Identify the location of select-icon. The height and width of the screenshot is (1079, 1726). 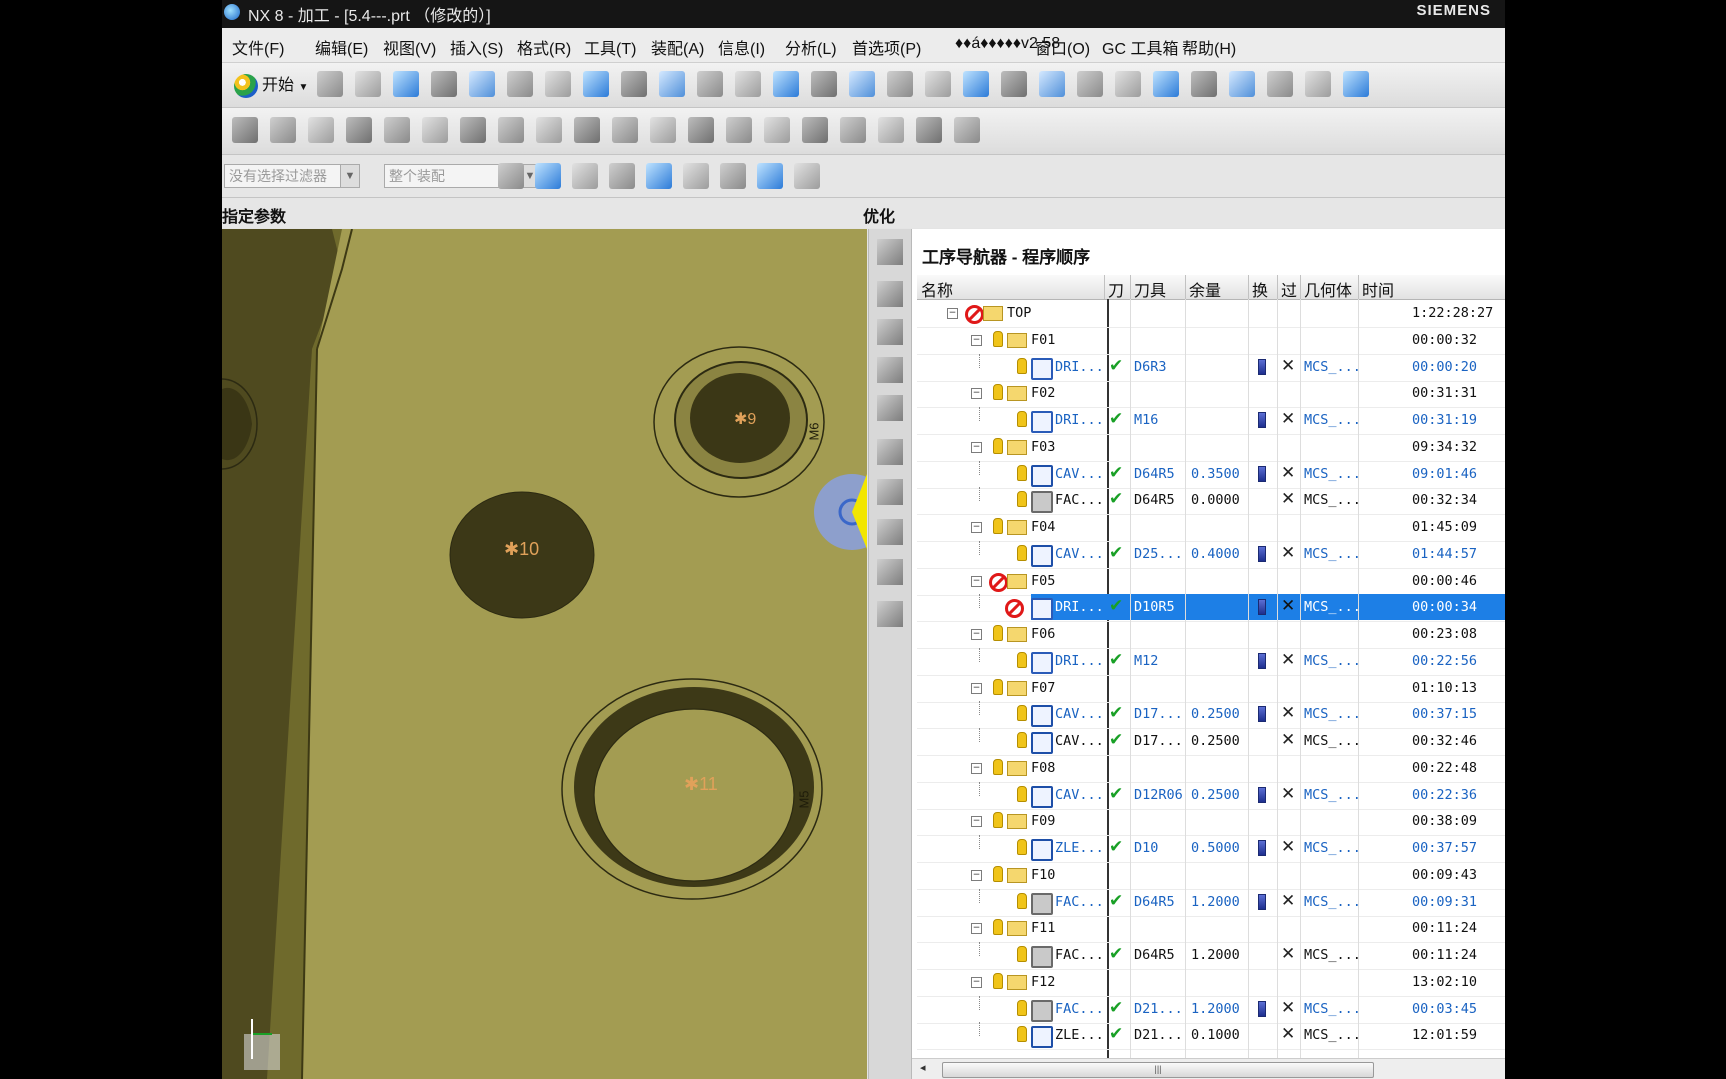
(585, 176).